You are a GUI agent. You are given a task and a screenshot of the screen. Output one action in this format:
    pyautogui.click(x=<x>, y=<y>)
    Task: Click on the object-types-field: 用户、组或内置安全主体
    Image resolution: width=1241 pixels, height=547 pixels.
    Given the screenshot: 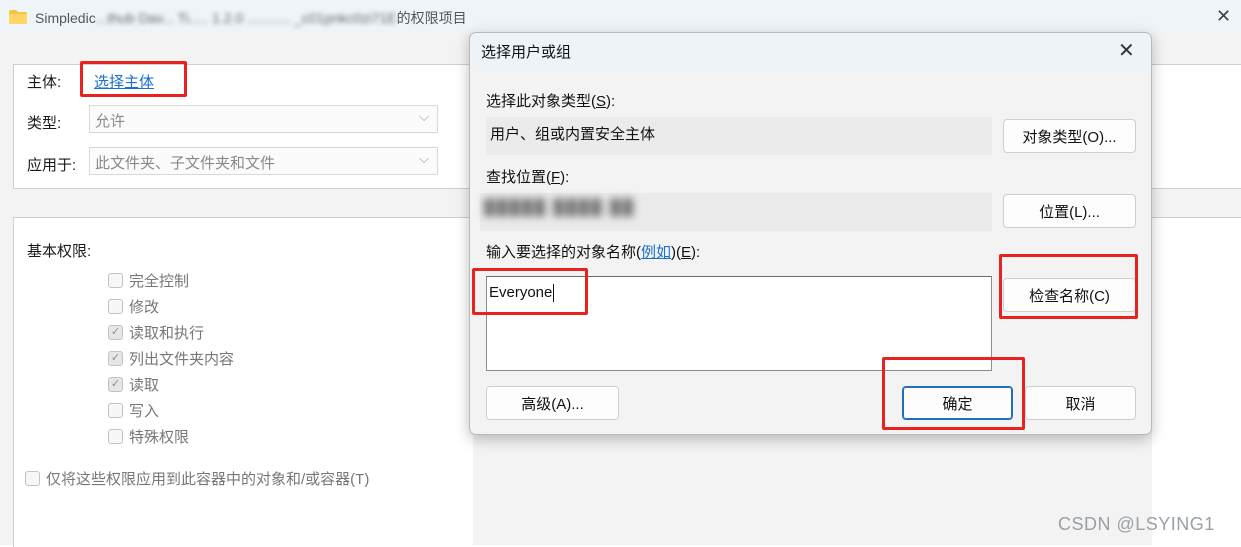 What is the action you would take?
    pyautogui.click(x=739, y=136)
    